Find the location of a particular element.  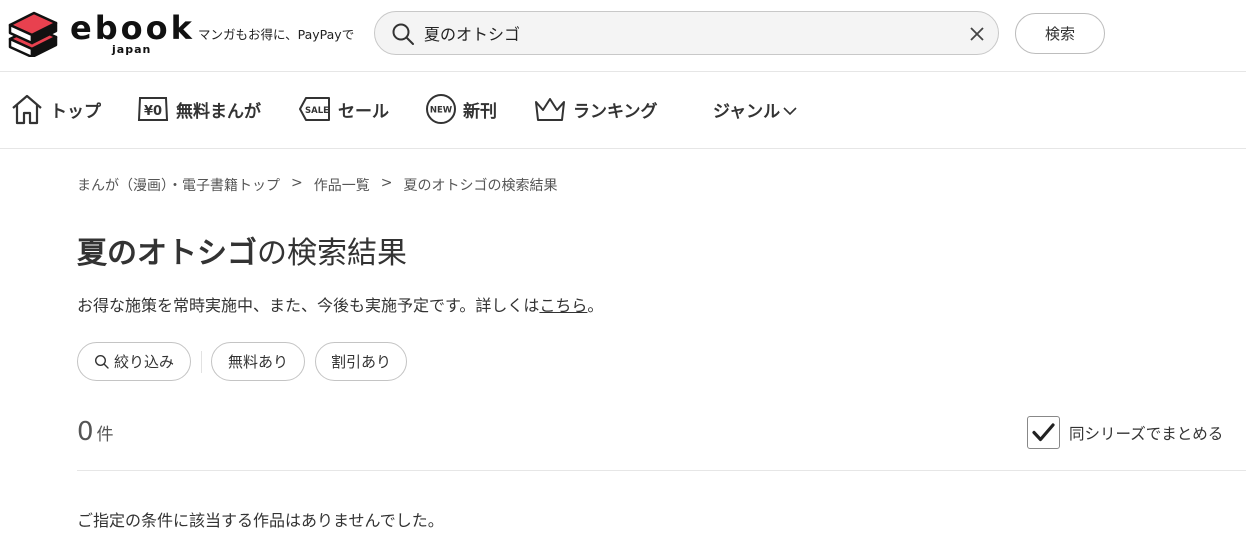

yen-zero-text: ¥0 is located at coordinates (153, 111).